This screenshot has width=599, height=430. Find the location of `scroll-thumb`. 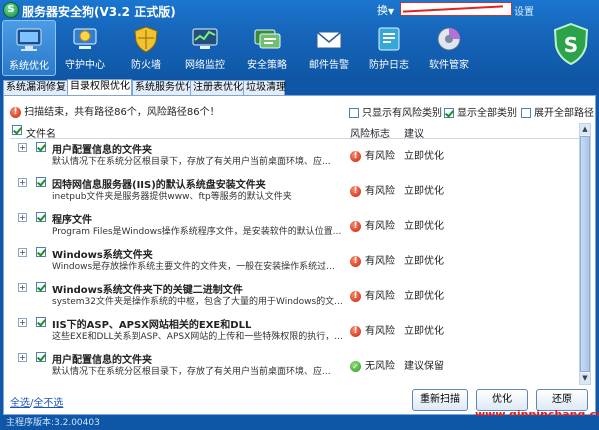

scroll-thumb is located at coordinates (585, 254).